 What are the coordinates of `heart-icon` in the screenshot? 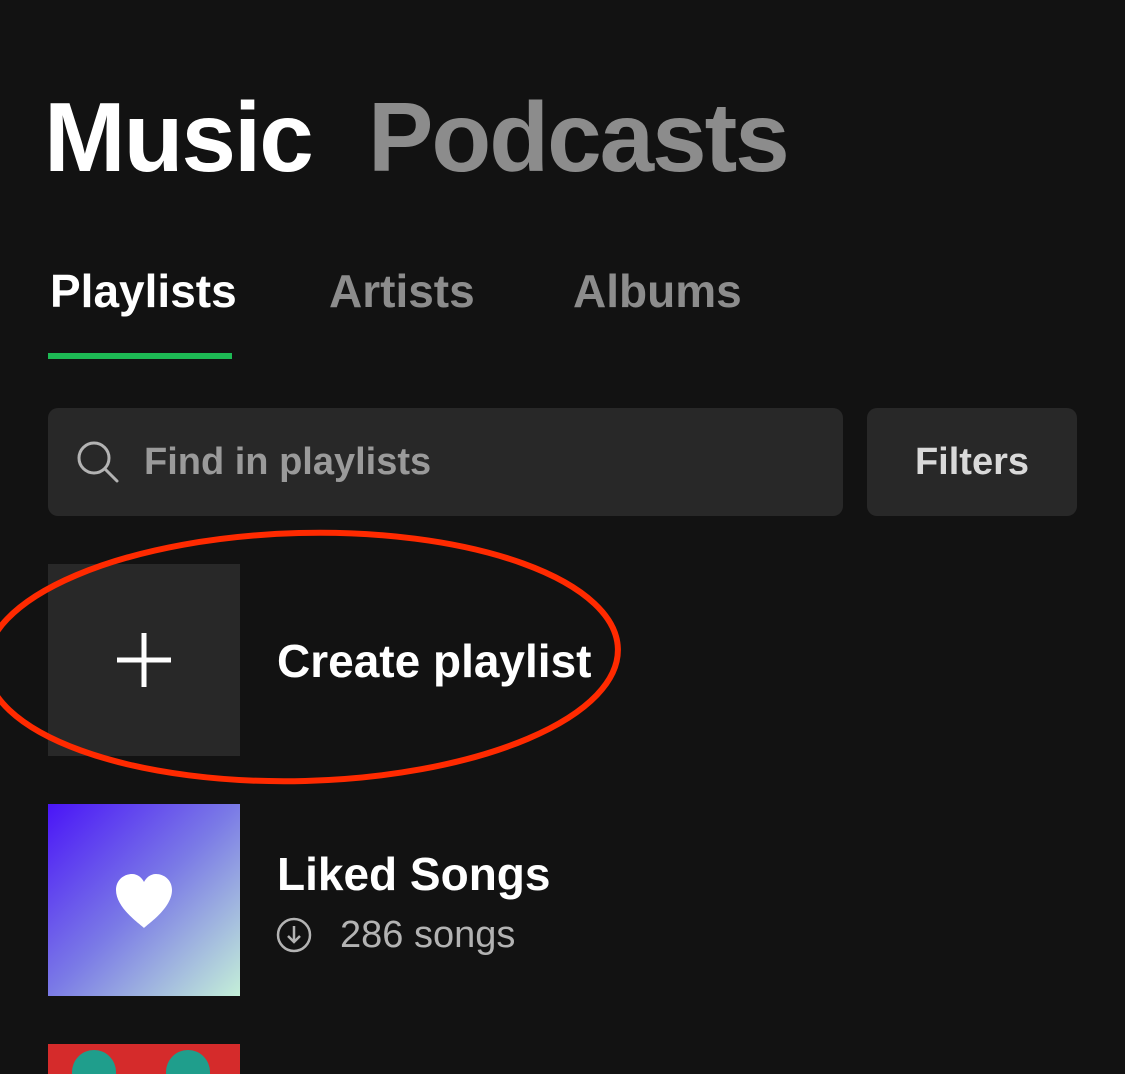 It's located at (144, 901).